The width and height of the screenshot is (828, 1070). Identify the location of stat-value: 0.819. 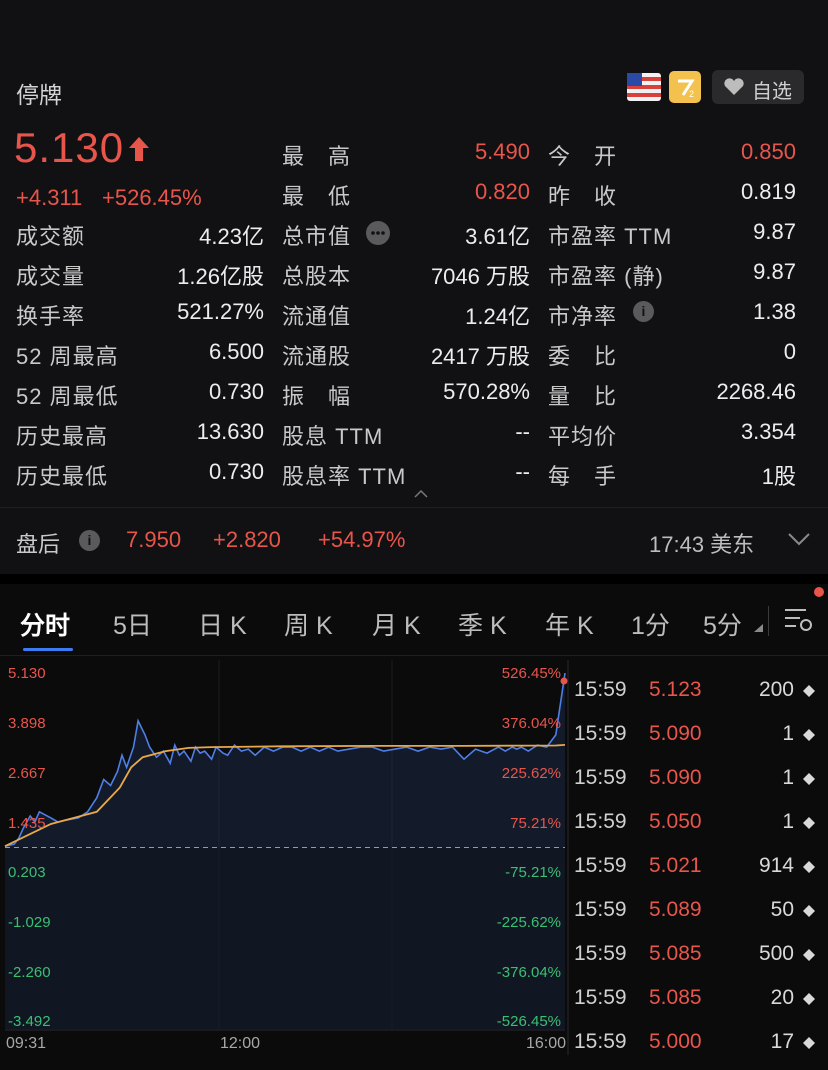
(768, 191).